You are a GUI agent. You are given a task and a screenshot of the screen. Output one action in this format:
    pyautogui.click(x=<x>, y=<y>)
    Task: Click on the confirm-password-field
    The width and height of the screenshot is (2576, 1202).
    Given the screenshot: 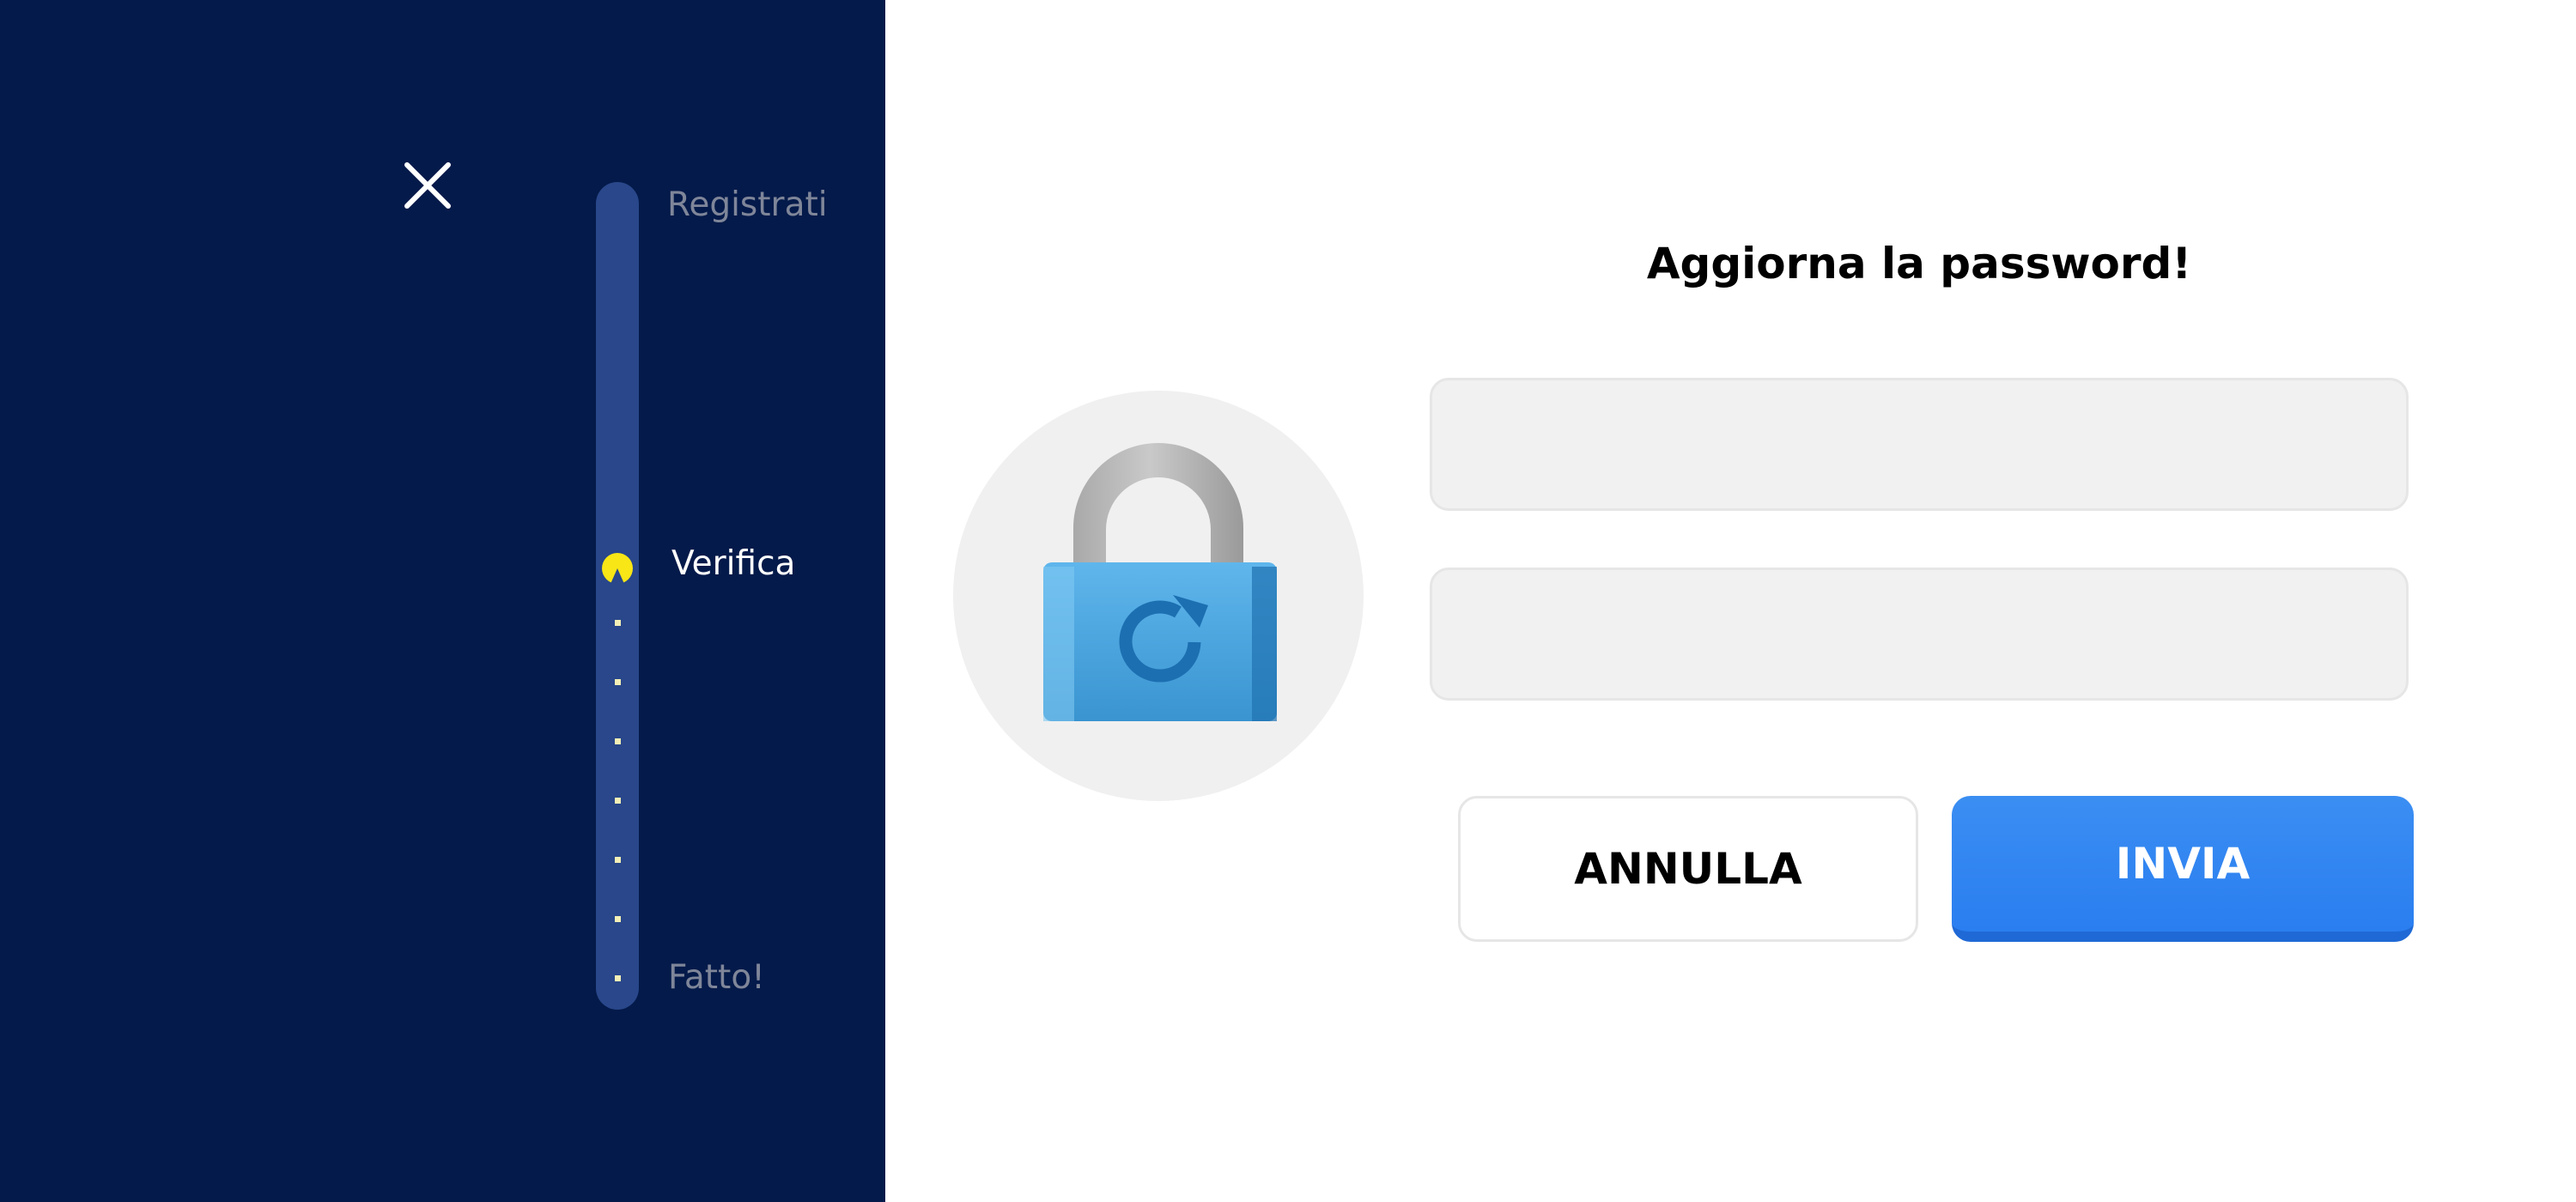 What is the action you would take?
    pyautogui.click(x=1919, y=634)
    